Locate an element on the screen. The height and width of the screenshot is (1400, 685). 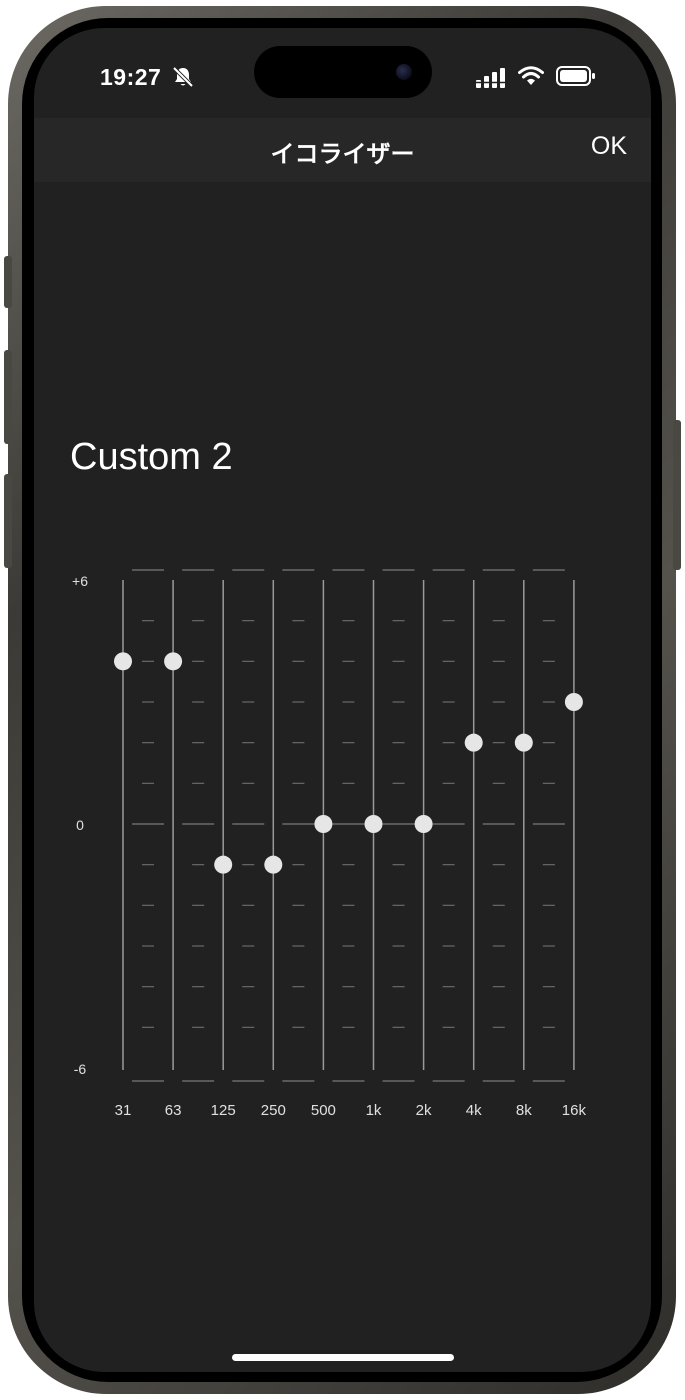
eq-band-label: 16k is located at coordinates (574, 1110).